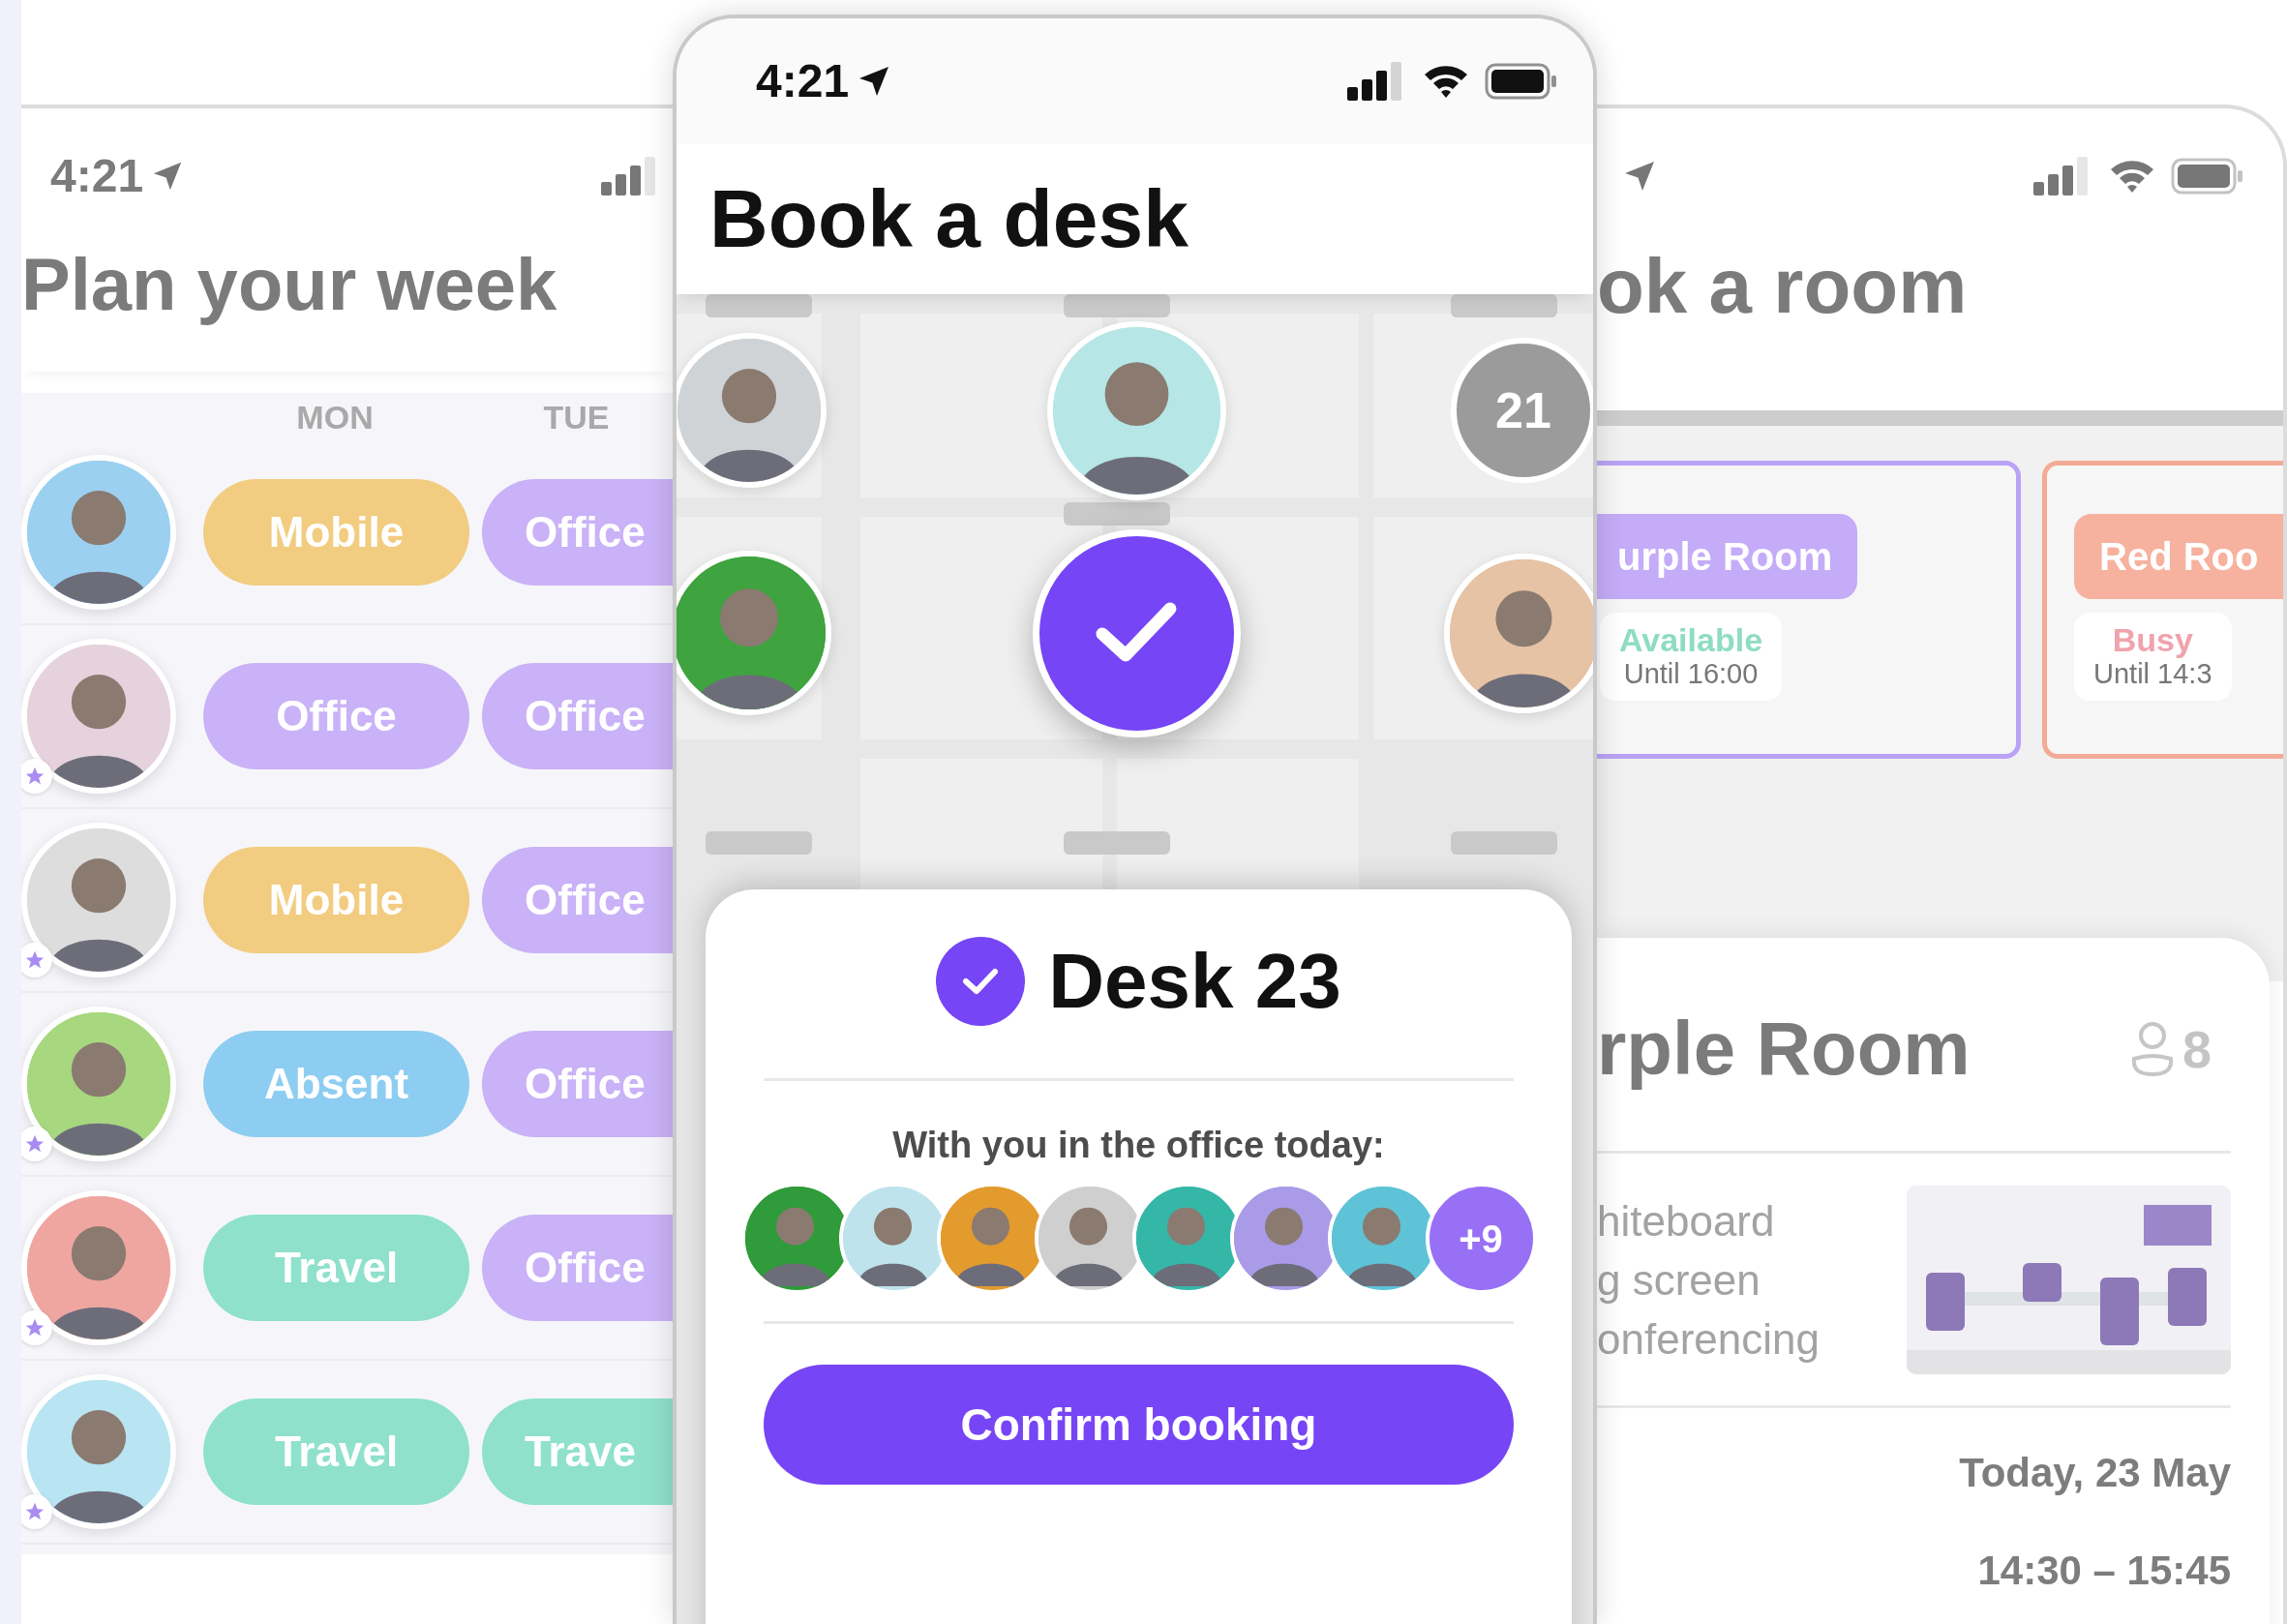  I want to click on day-label: MON, so click(335, 417).